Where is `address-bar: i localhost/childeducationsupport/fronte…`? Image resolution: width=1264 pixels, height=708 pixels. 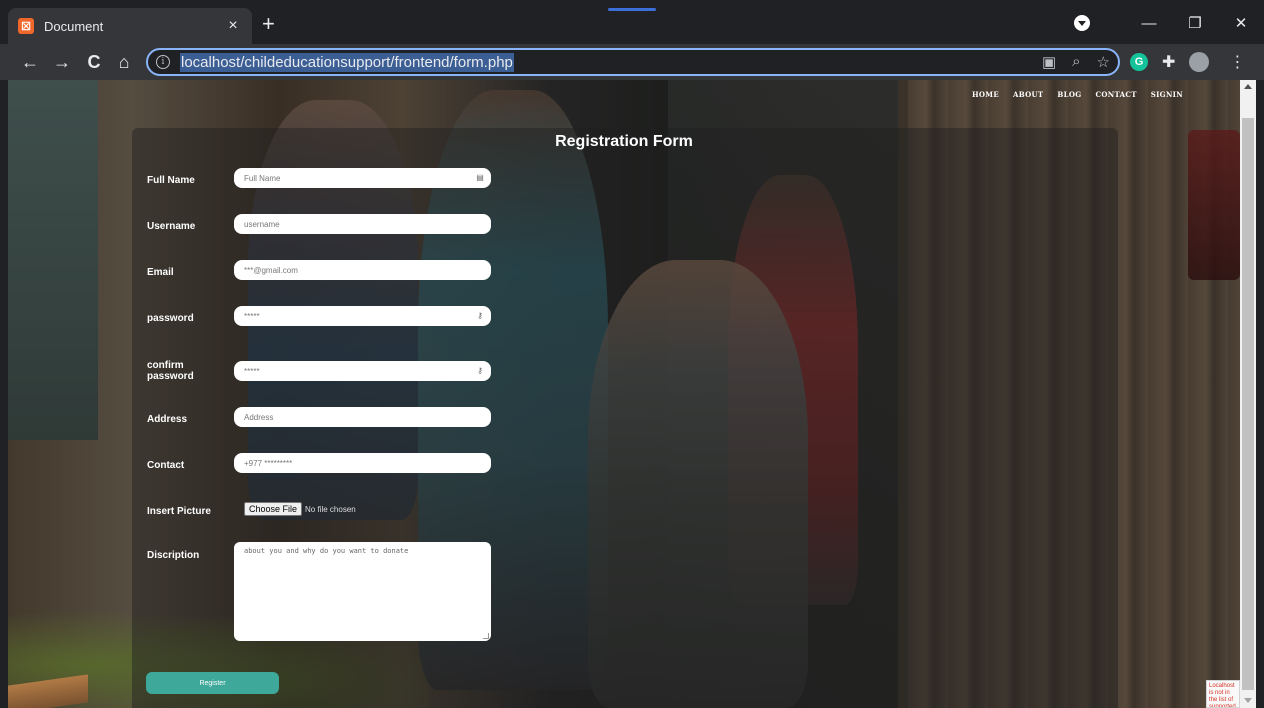
address-bar: i localhost/childeducationsupport/fronte… is located at coordinates (633, 62).